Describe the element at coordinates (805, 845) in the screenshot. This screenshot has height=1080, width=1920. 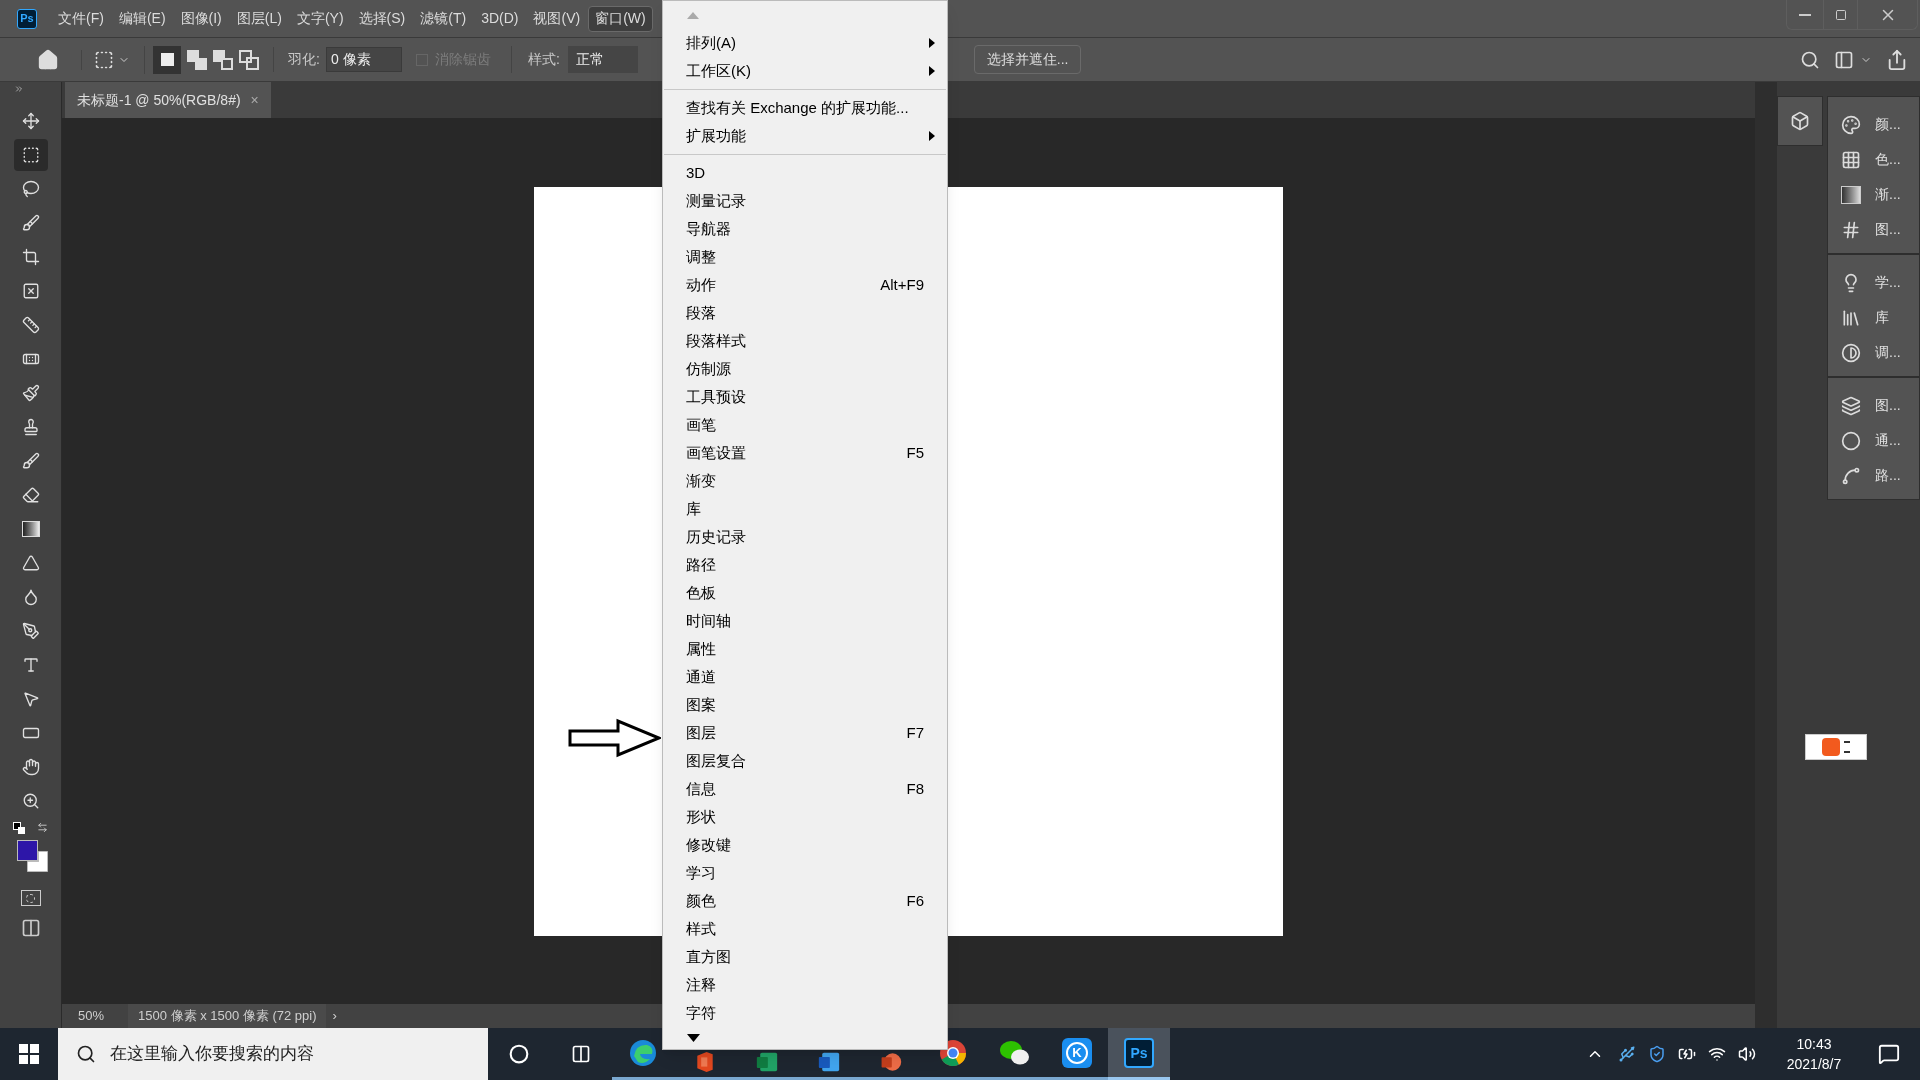
I see `menu-item: 修改键` at that location.